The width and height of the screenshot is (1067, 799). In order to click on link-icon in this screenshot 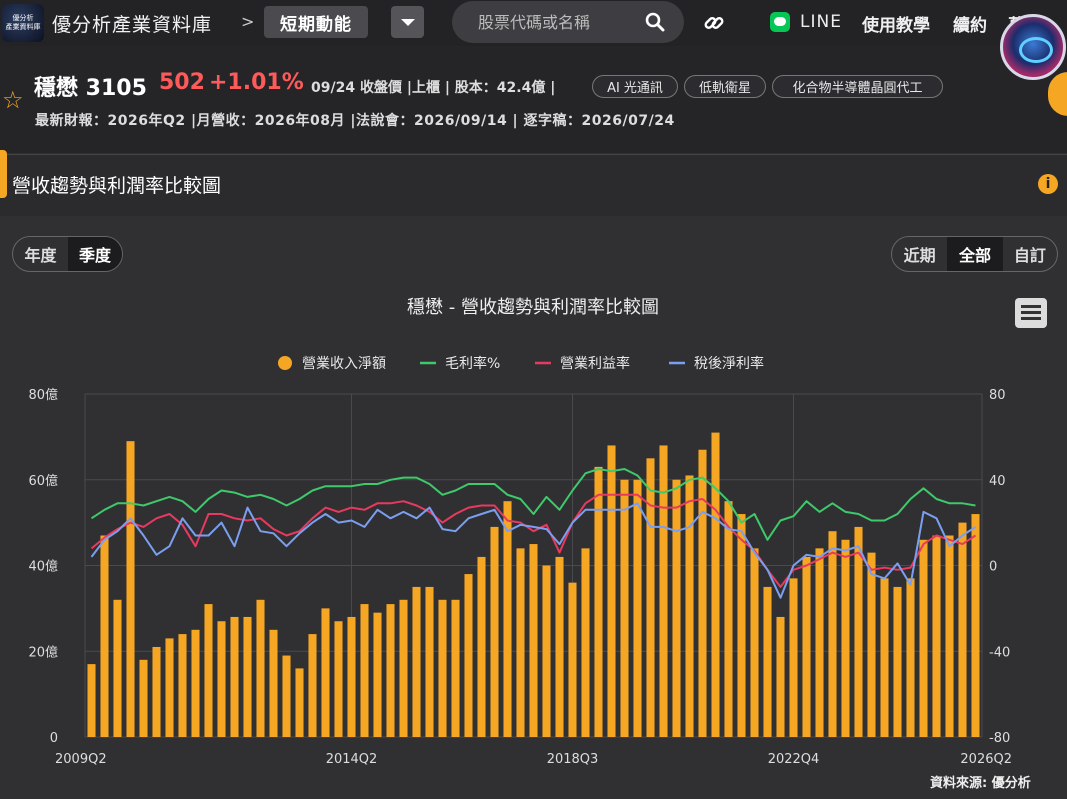, I will do `click(714, 23)`.